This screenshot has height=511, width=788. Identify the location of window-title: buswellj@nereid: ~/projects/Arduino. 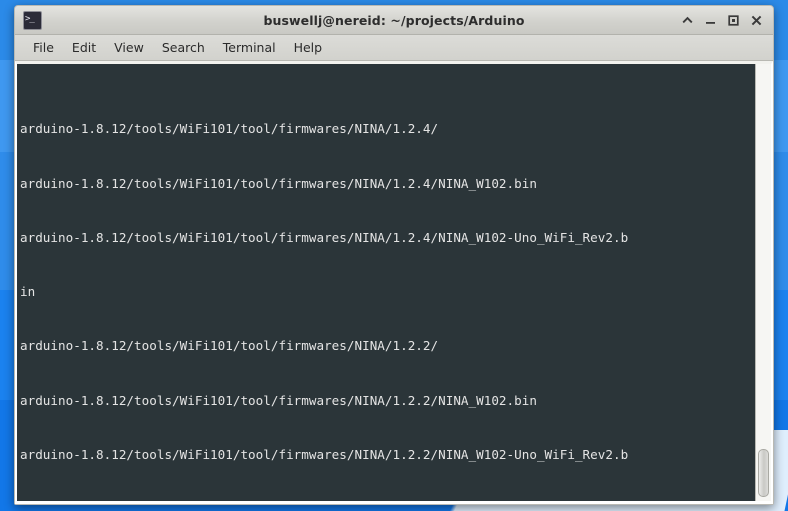
(394, 20).